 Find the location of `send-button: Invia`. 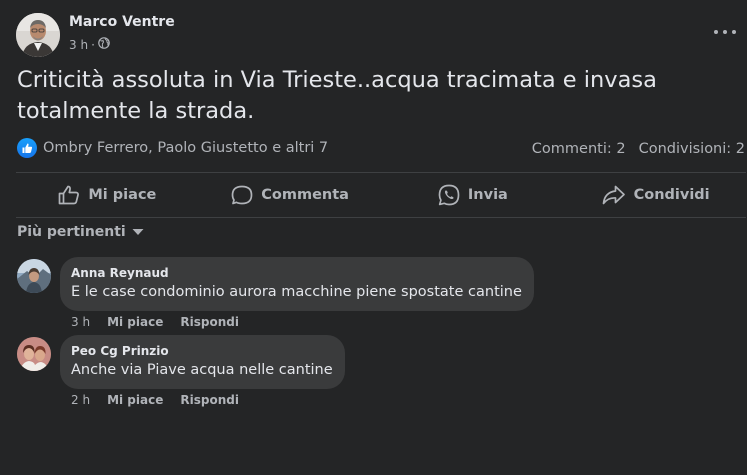

send-button: Invia is located at coordinates (473, 195).